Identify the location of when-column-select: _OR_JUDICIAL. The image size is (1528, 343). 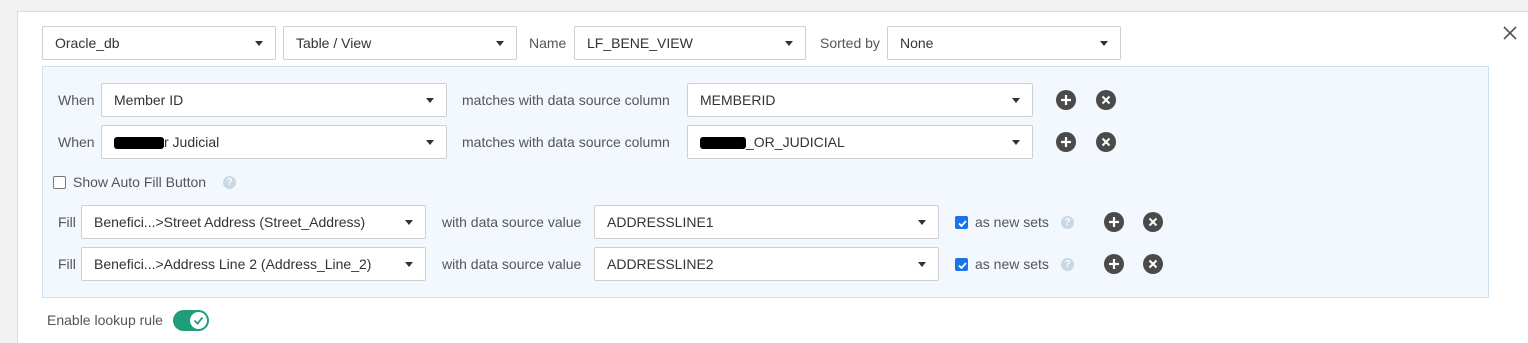
(860, 142).